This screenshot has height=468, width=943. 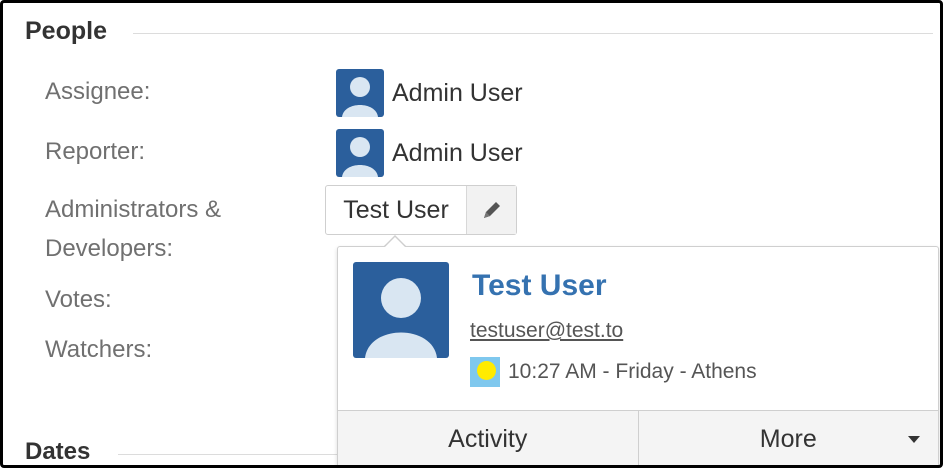 What do you see at coordinates (396, 210) in the screenshot?
I see `admins-user-name: Test User` at bounding box center [396, 210].